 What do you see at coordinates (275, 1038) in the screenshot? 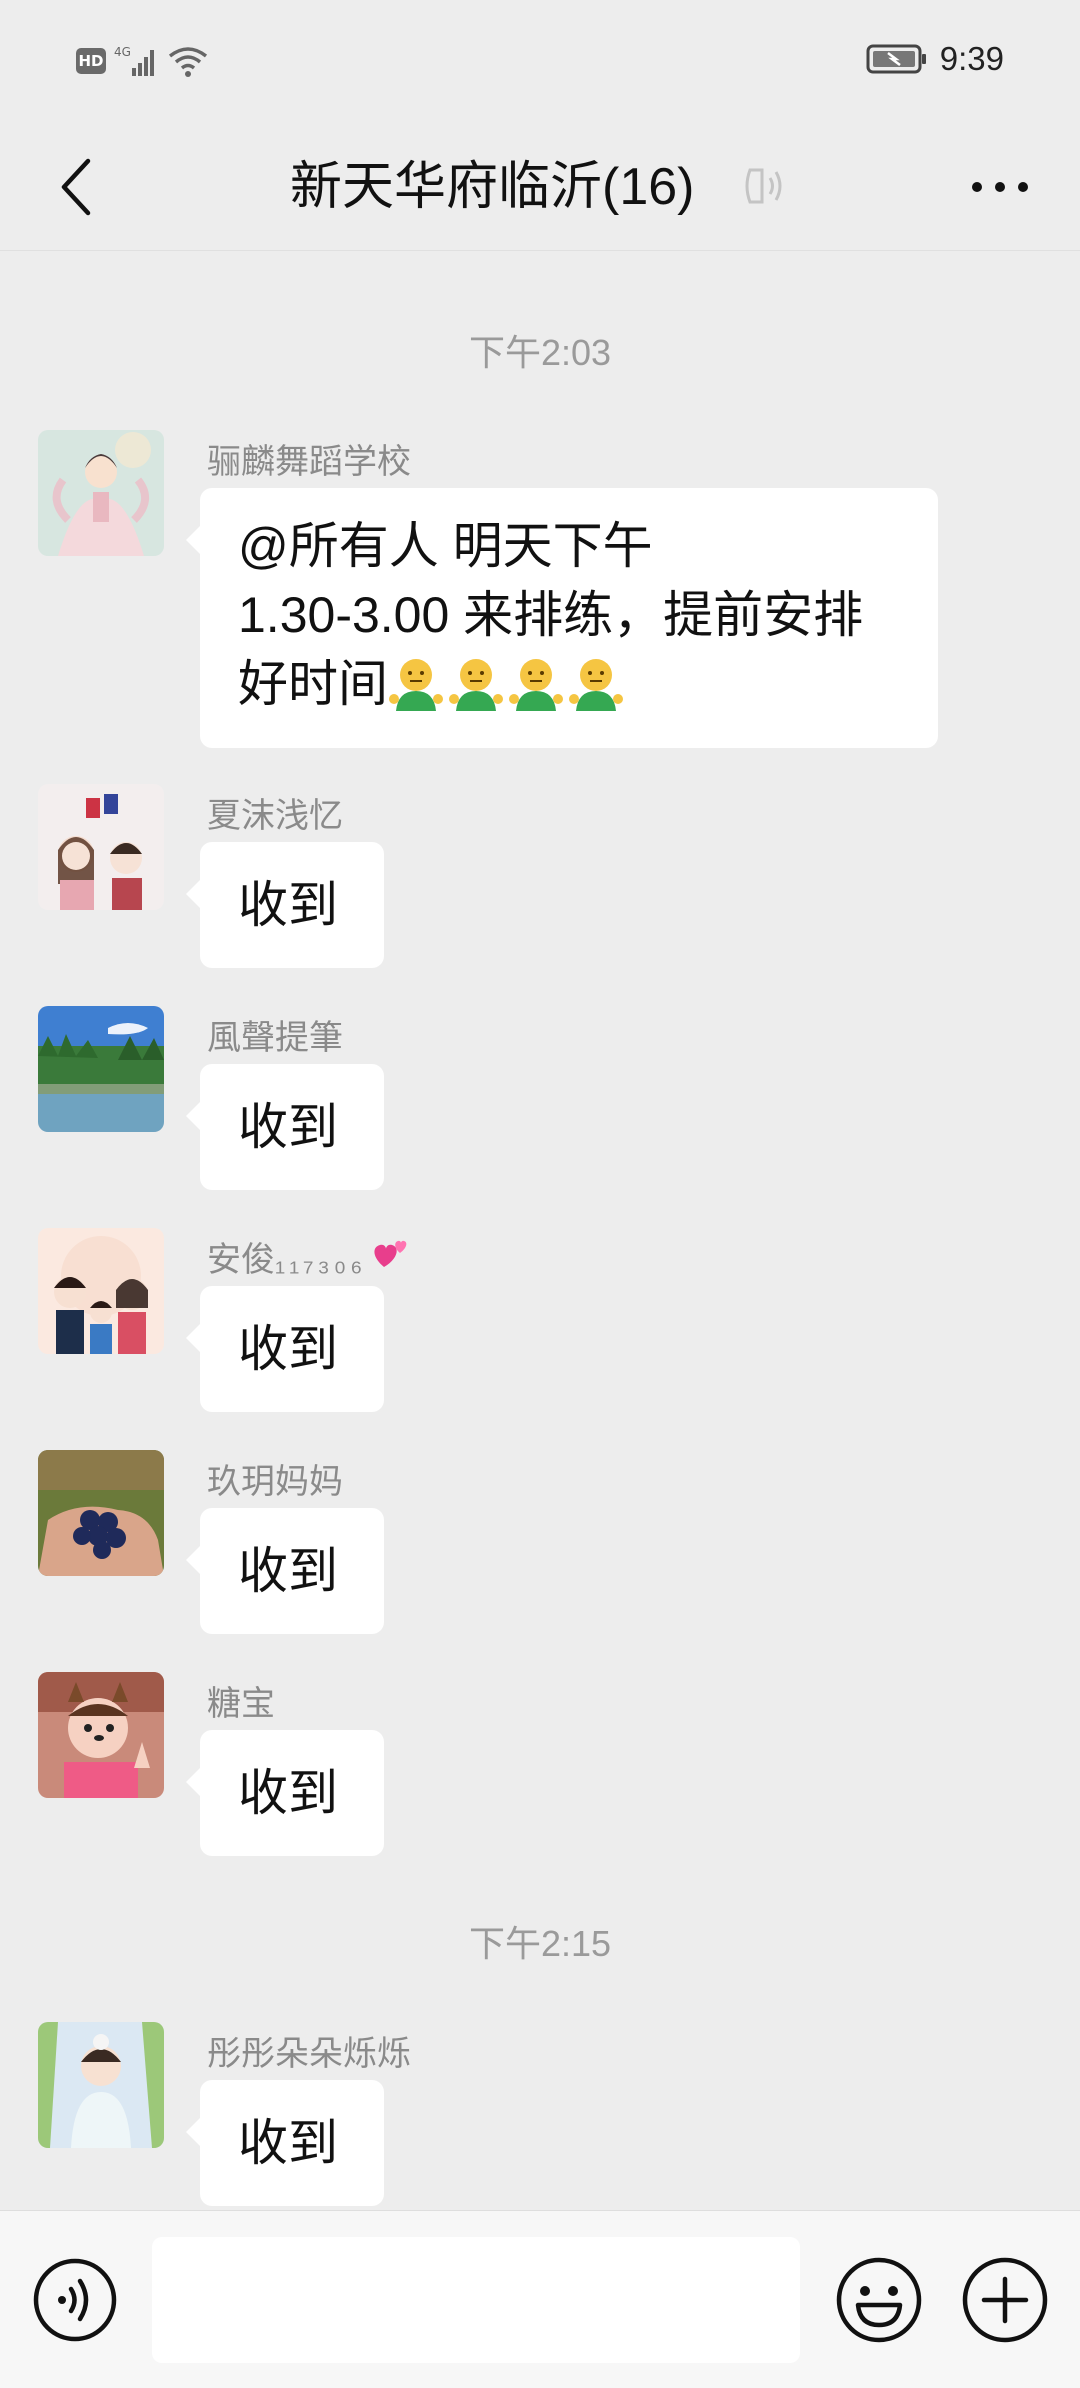
I see `sender-name: 風聲提筆` at bounding box center [275, 1038].